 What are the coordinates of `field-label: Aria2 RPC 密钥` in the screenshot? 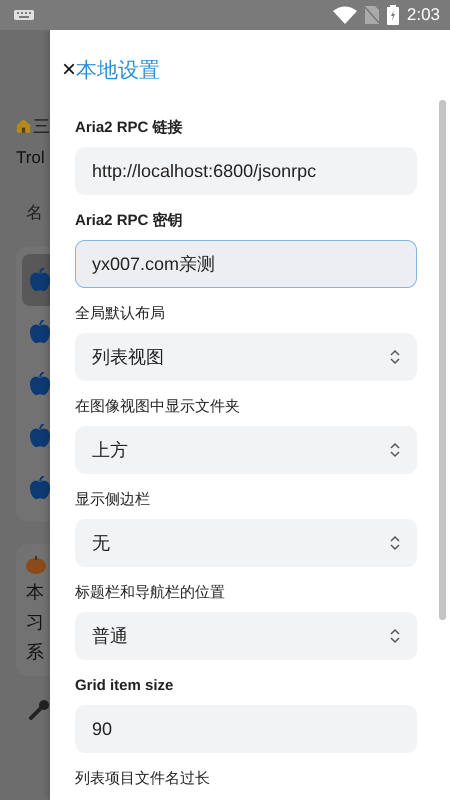 It's located at (129, 221).